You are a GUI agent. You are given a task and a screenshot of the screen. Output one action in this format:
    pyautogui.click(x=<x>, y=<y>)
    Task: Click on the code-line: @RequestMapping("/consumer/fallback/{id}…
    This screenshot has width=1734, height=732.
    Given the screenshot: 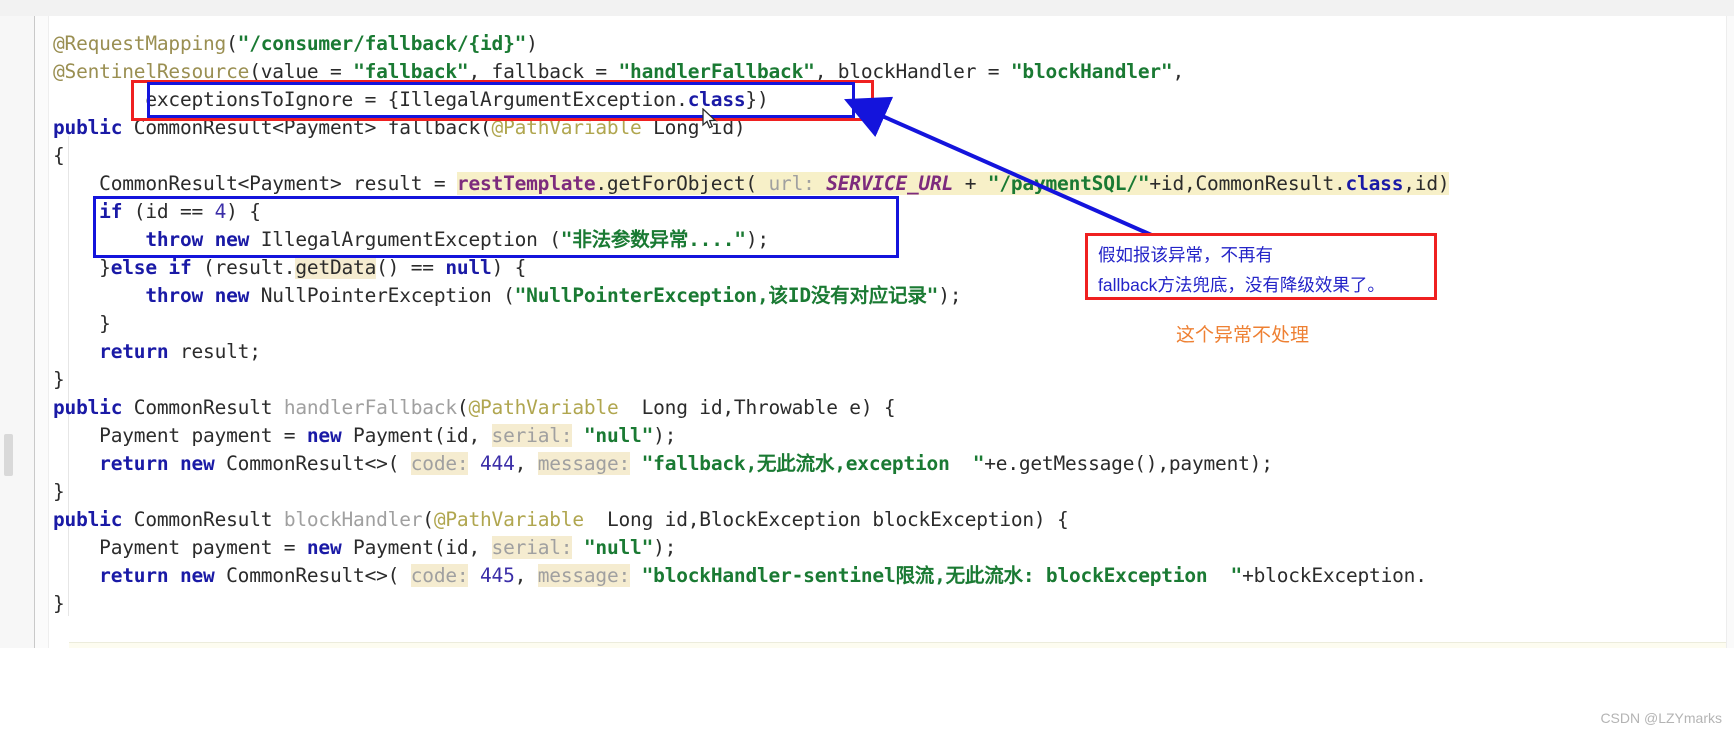 What is the action you would take?
    pyautogui.click(x=295, y=44)
    